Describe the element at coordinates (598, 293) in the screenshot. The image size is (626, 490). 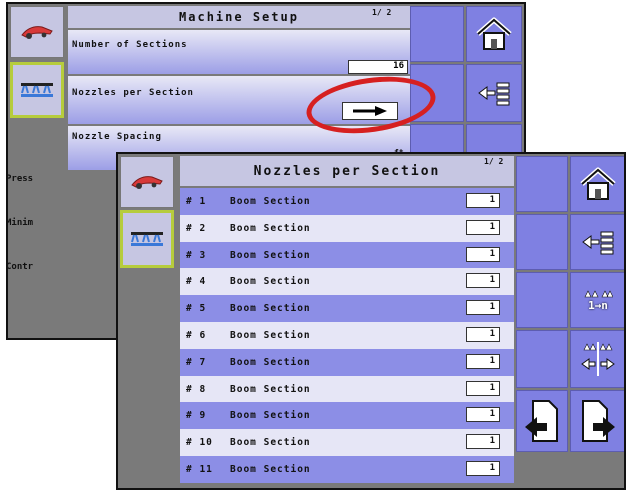
I see `nozzle-pair-icon` at that location.